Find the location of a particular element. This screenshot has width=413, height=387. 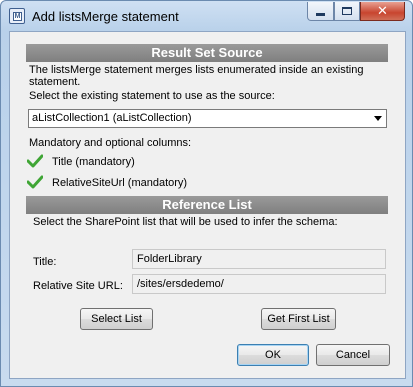

section-header-result-set-source: Result Set Source is located at coordinates (207, 53).